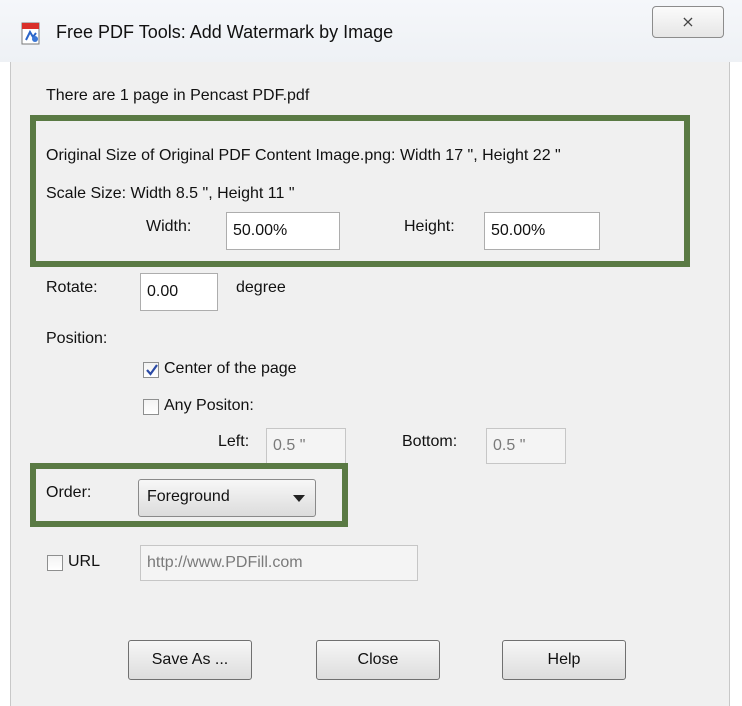  What do you see at coordinates (299, 498) in the screenshot?
I see `chevron-down-icon` at bounding box center [299, 498].